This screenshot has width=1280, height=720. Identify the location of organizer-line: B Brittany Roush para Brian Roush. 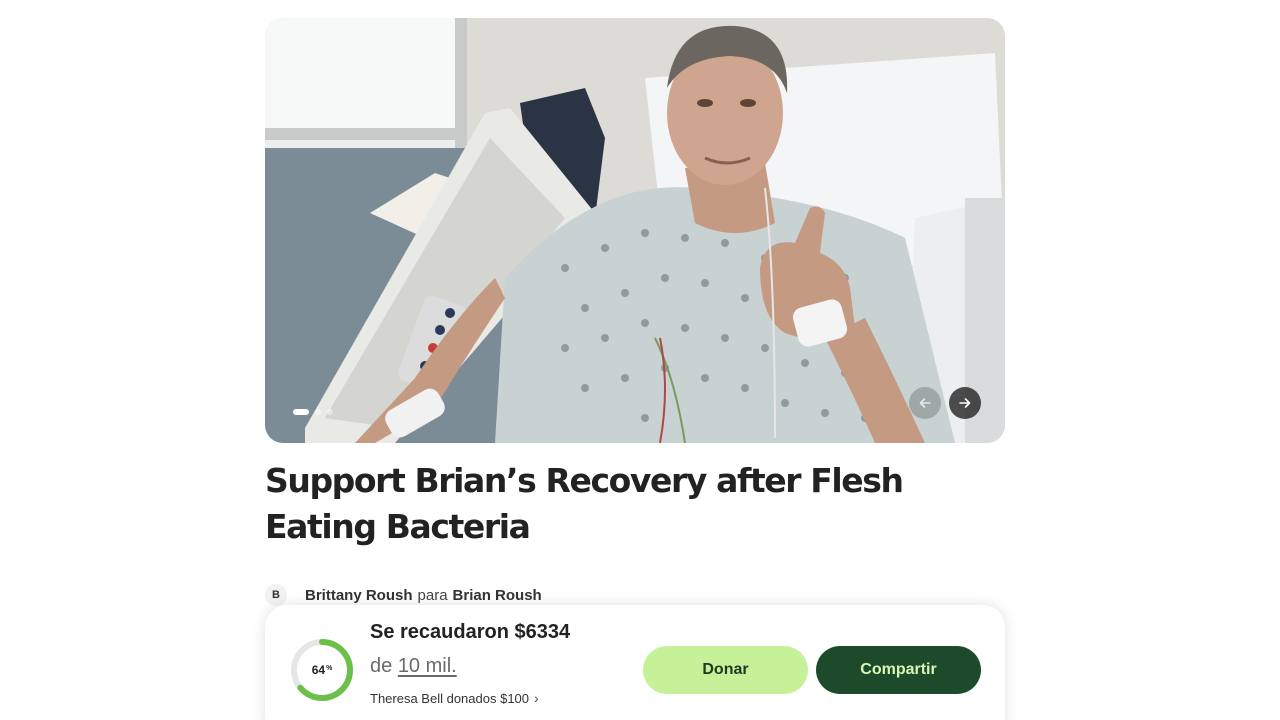
(403, 595).